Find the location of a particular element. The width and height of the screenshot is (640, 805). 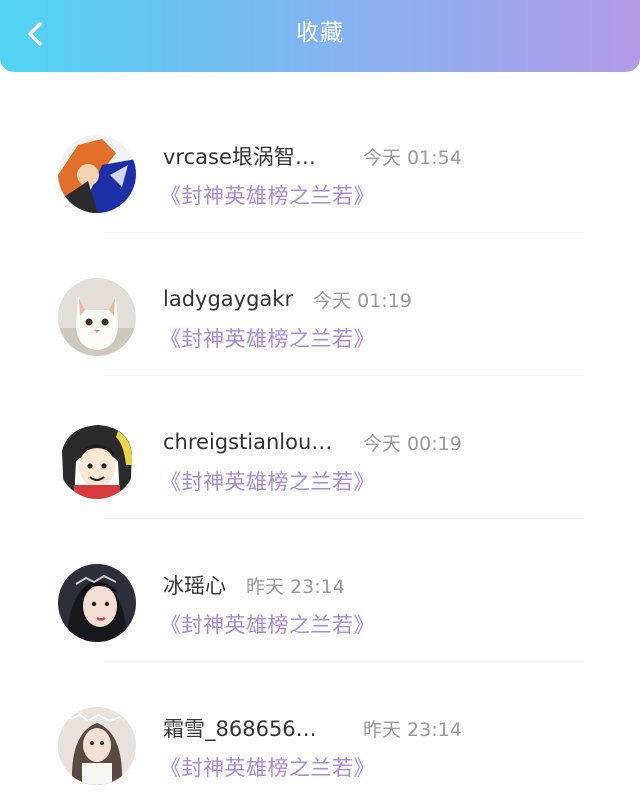

user-name: ladygaygakr is located at coordinates (228, 299).